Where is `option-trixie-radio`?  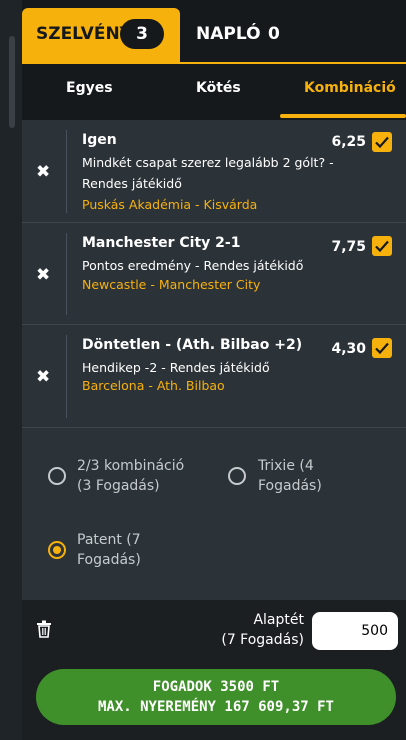
option-trixie-radio is located at coordinates (237, 476).